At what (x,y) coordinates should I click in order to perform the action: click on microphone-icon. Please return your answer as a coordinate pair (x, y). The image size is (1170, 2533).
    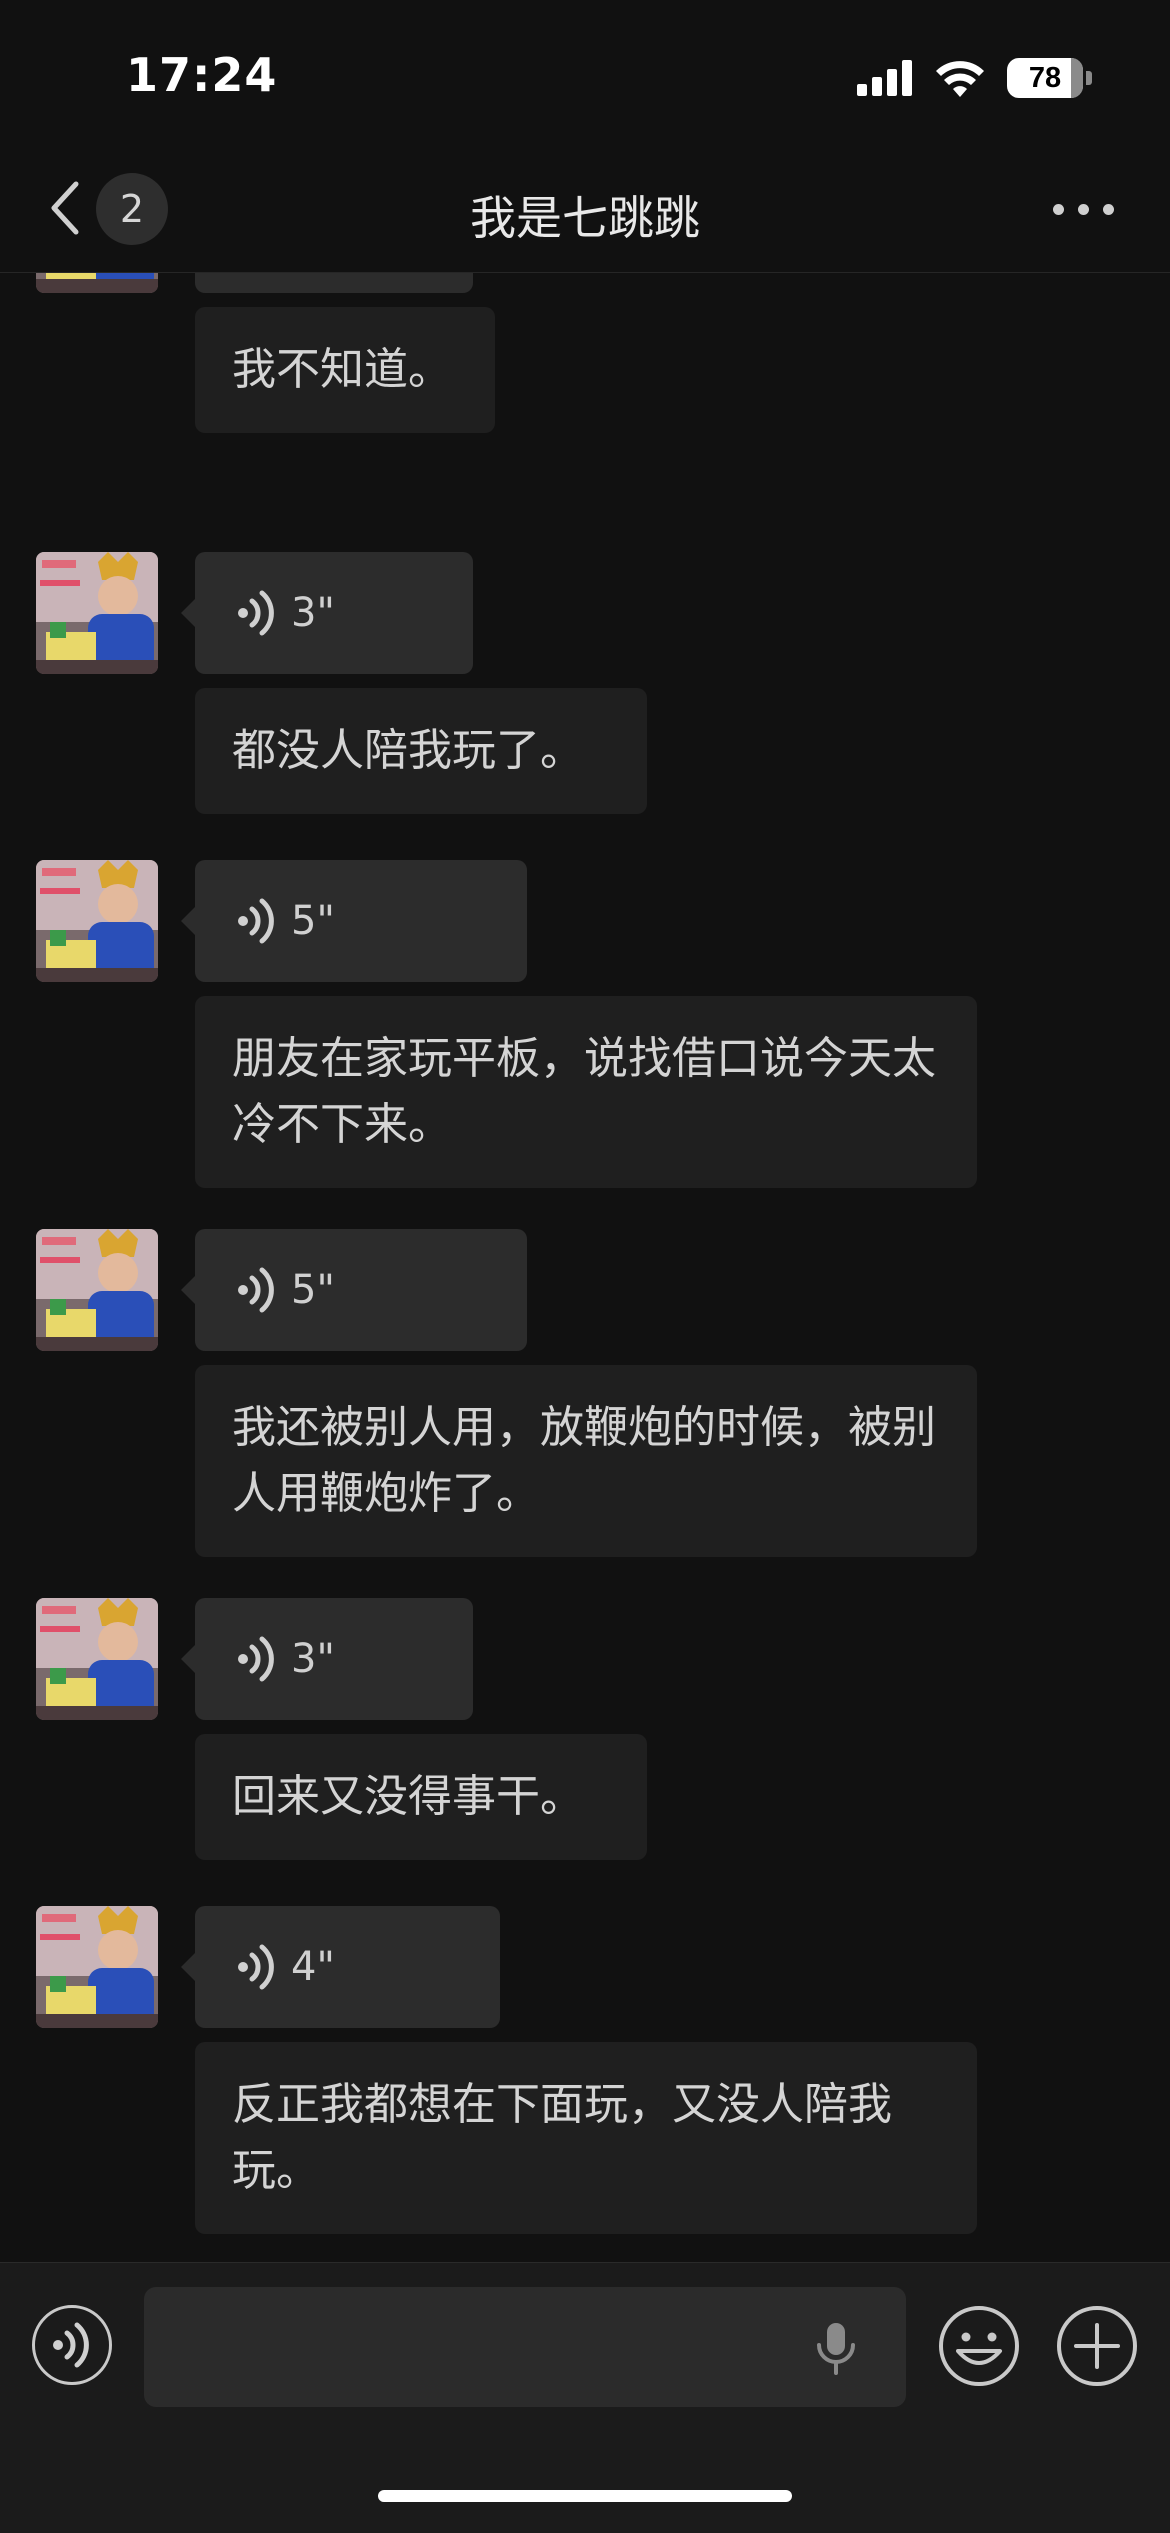
    Looking at the image, I should click on (836, 2348).